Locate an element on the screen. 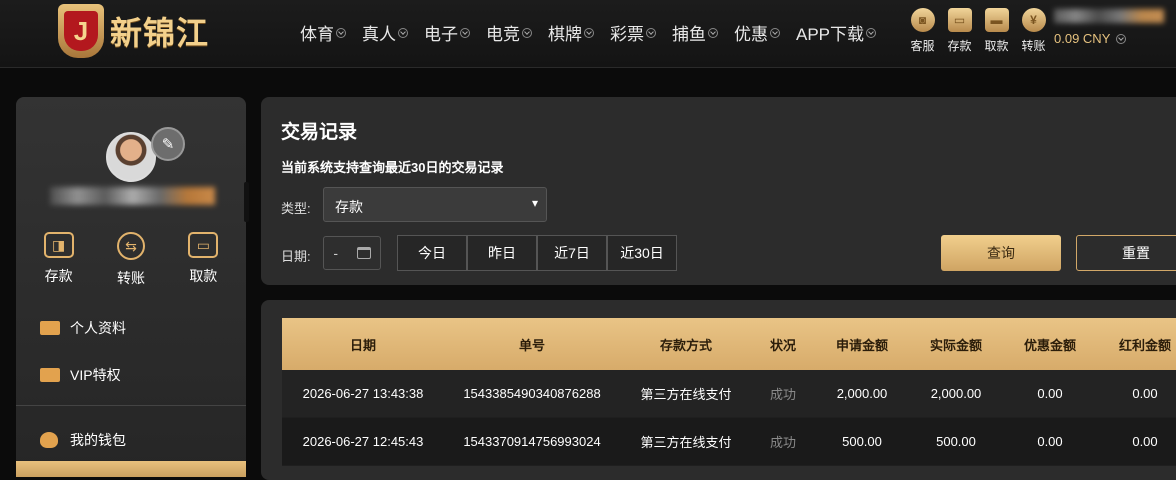  sidebar-item-label: 个人资料 is located at coordinates (98, 328).